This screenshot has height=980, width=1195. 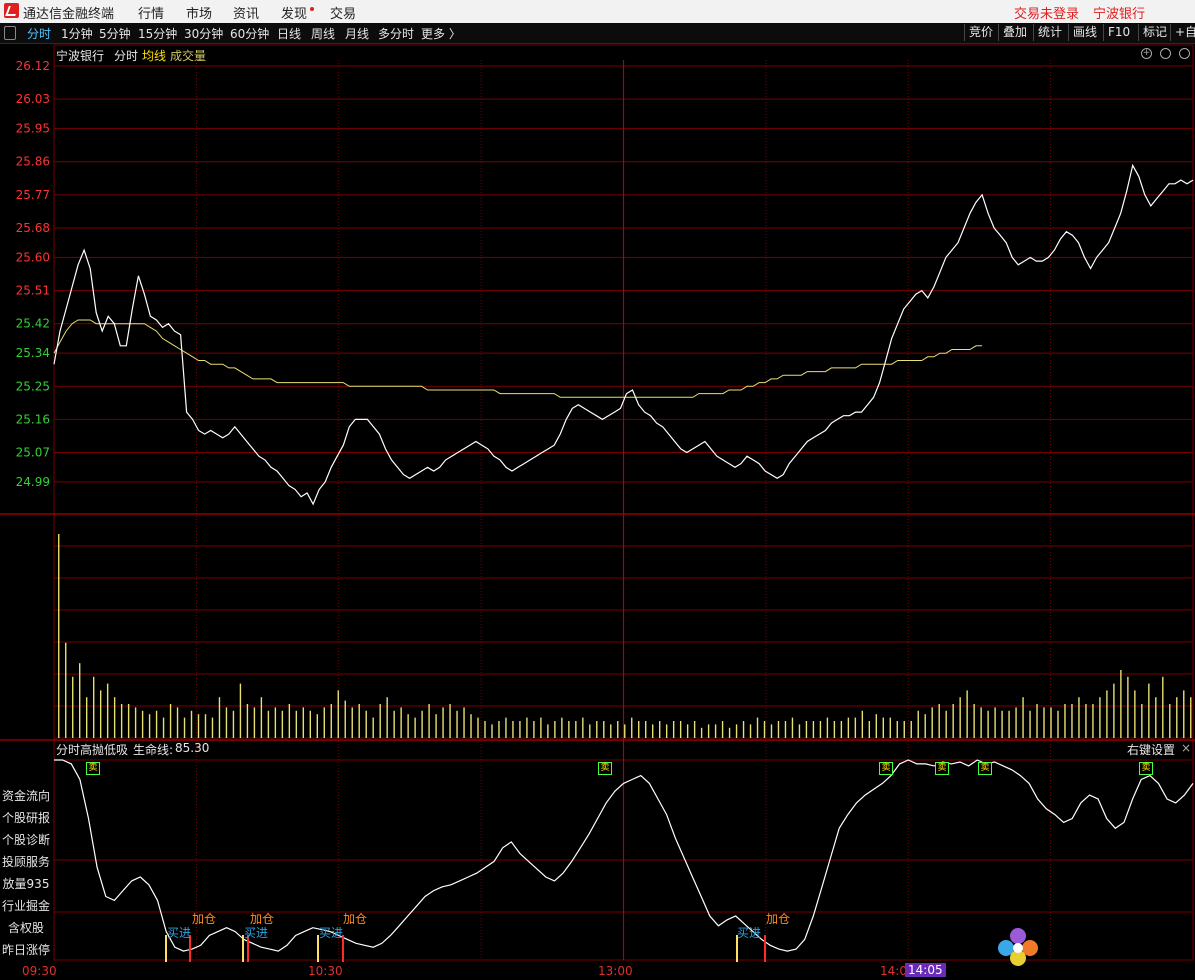 I want to click on side-menu-diagnosis: 个股诊断, so click(x=26, y=839).